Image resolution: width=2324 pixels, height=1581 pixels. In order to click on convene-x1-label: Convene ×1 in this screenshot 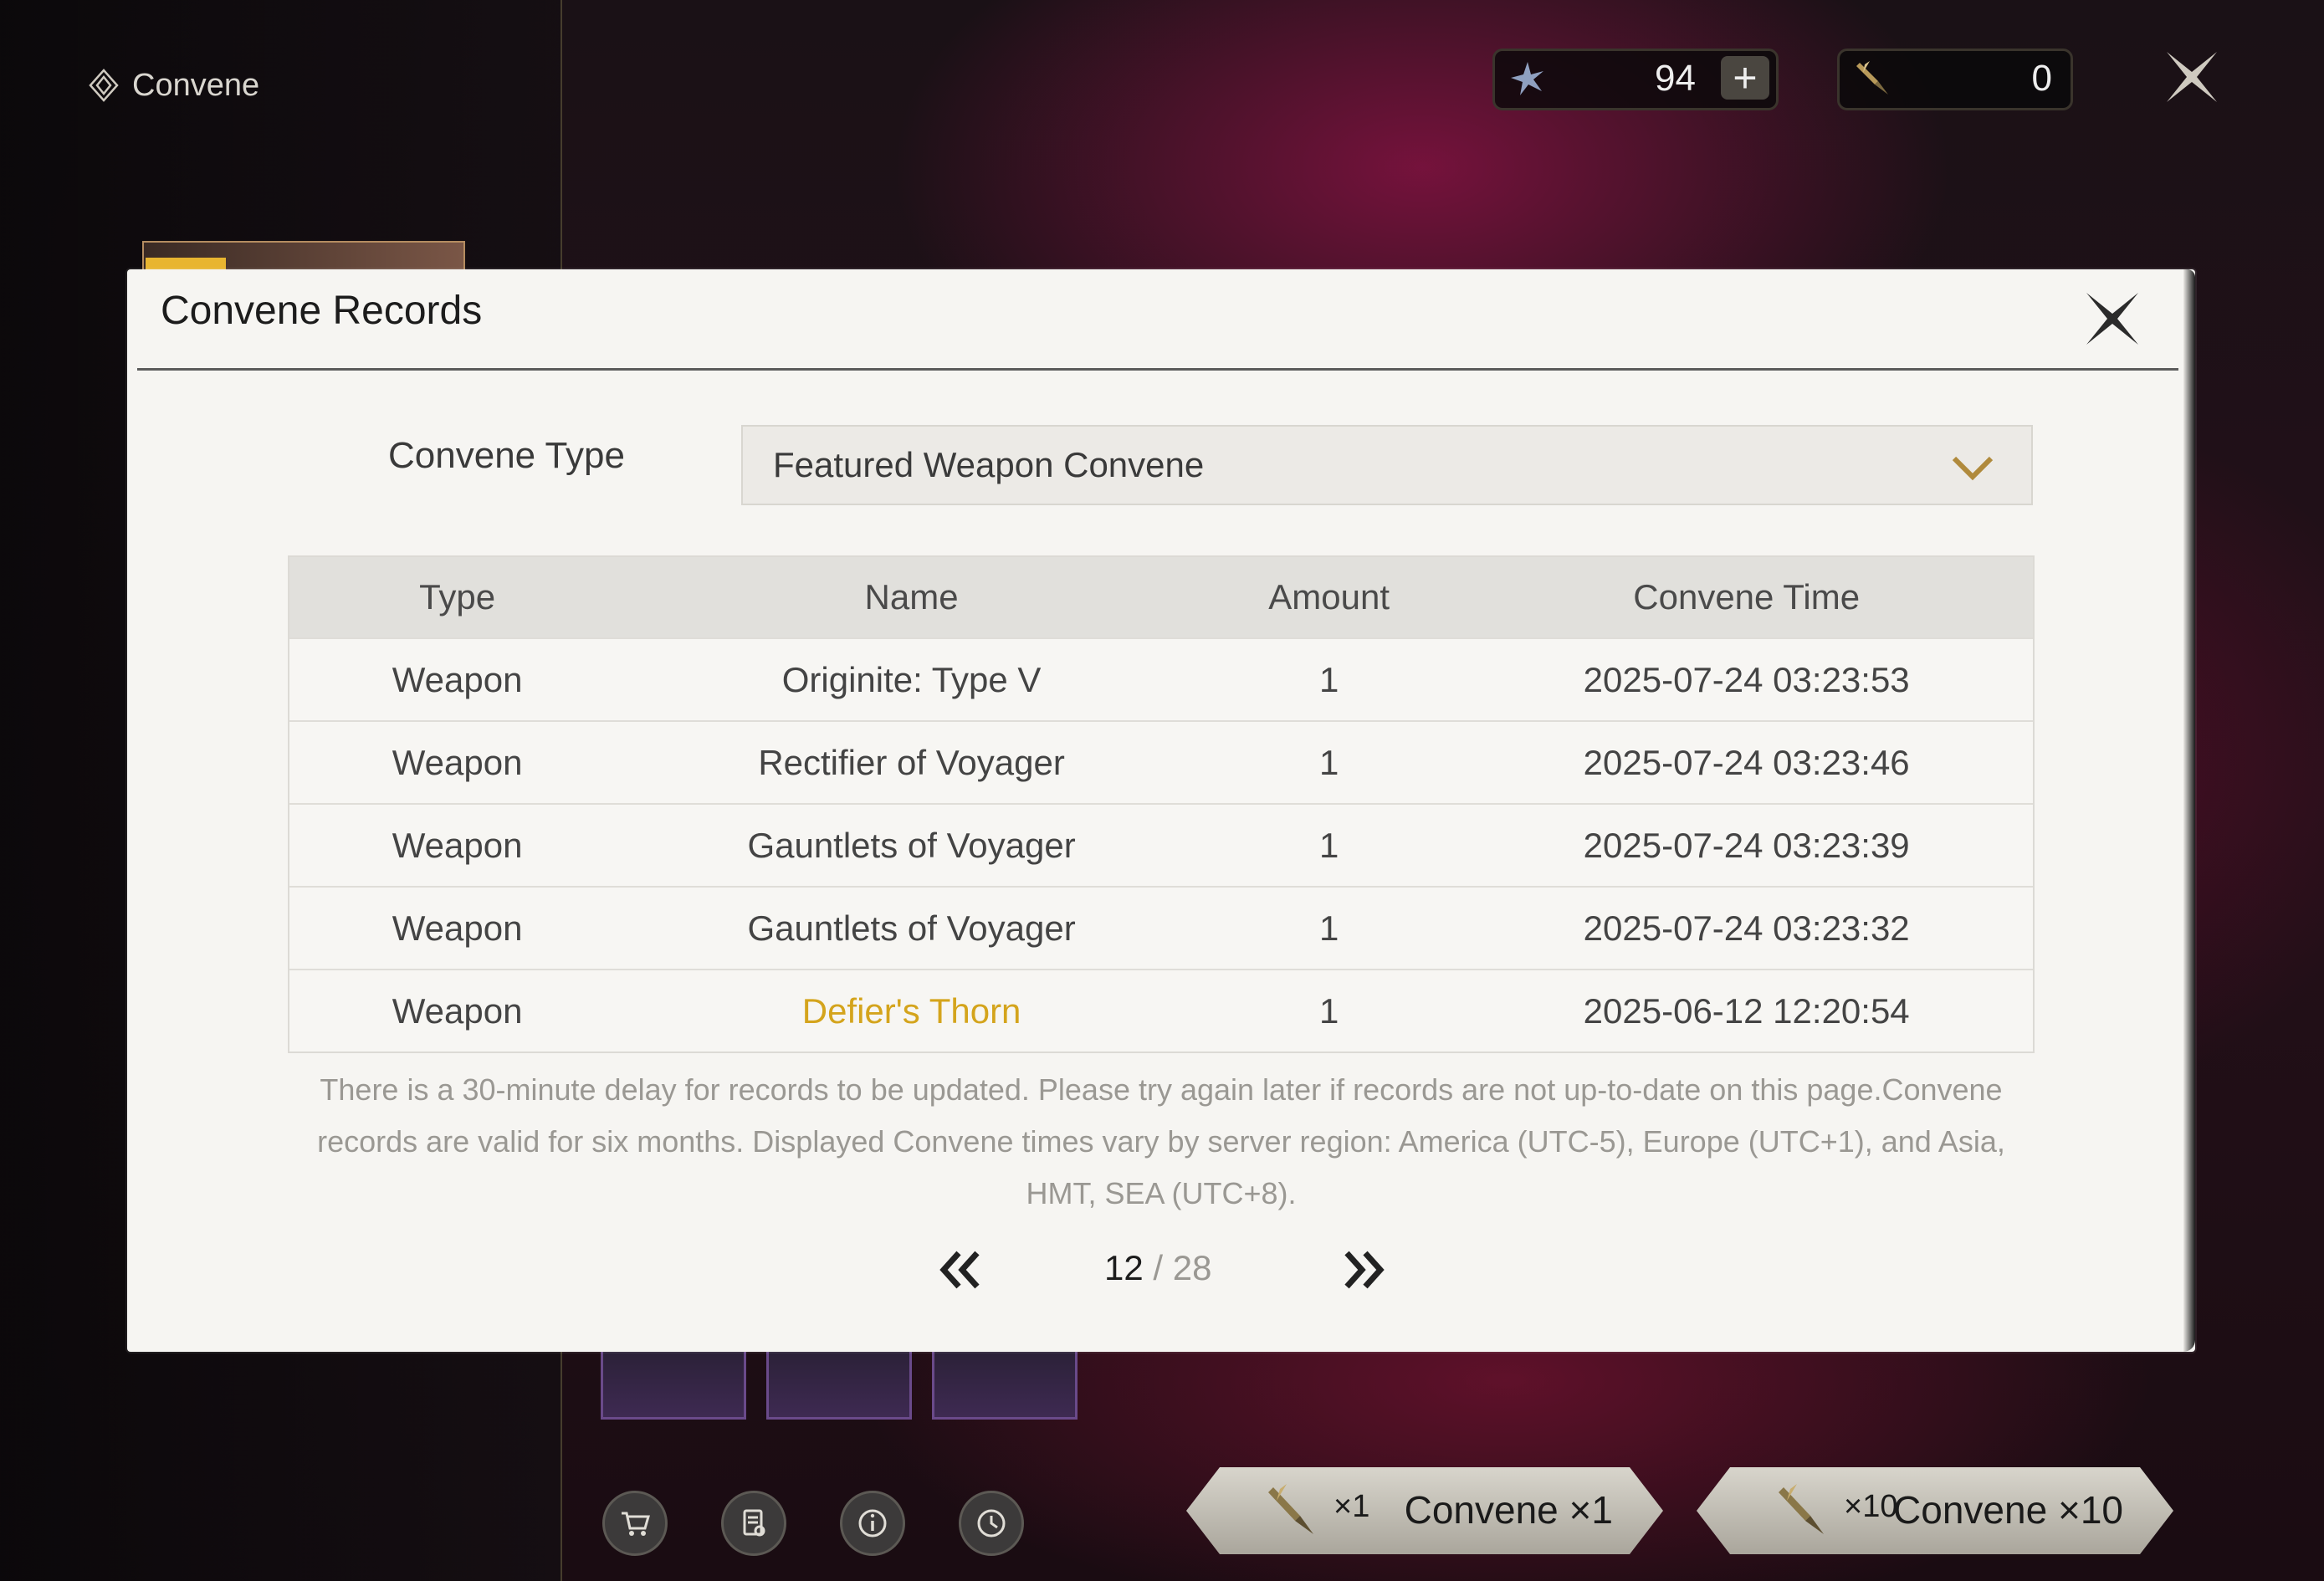, I will do `click(1509, 1510)`.